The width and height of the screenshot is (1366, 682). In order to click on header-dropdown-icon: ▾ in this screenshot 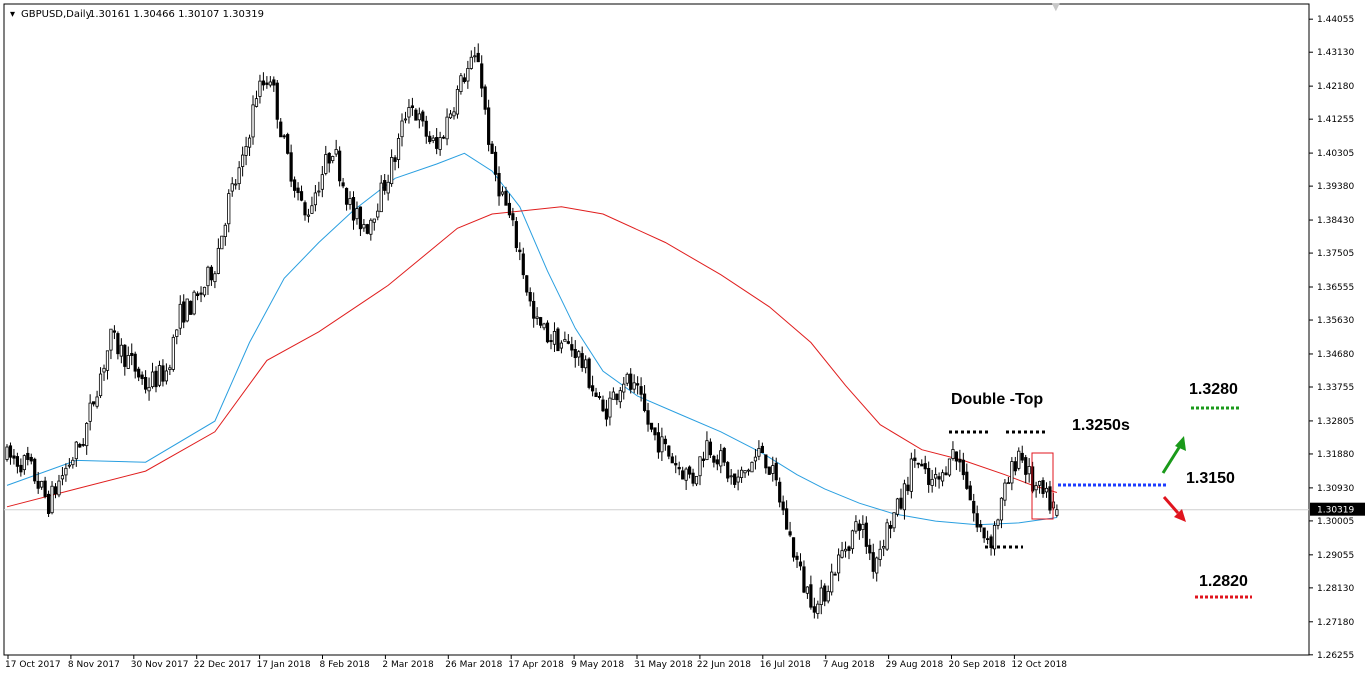, I will do `click(12, 14)`.